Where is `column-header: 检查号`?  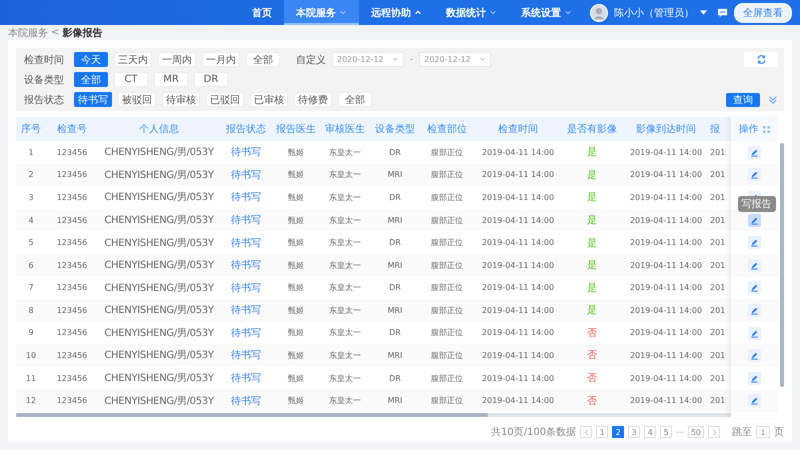 column-header: 检查号 is located at coordinates (72, 129).